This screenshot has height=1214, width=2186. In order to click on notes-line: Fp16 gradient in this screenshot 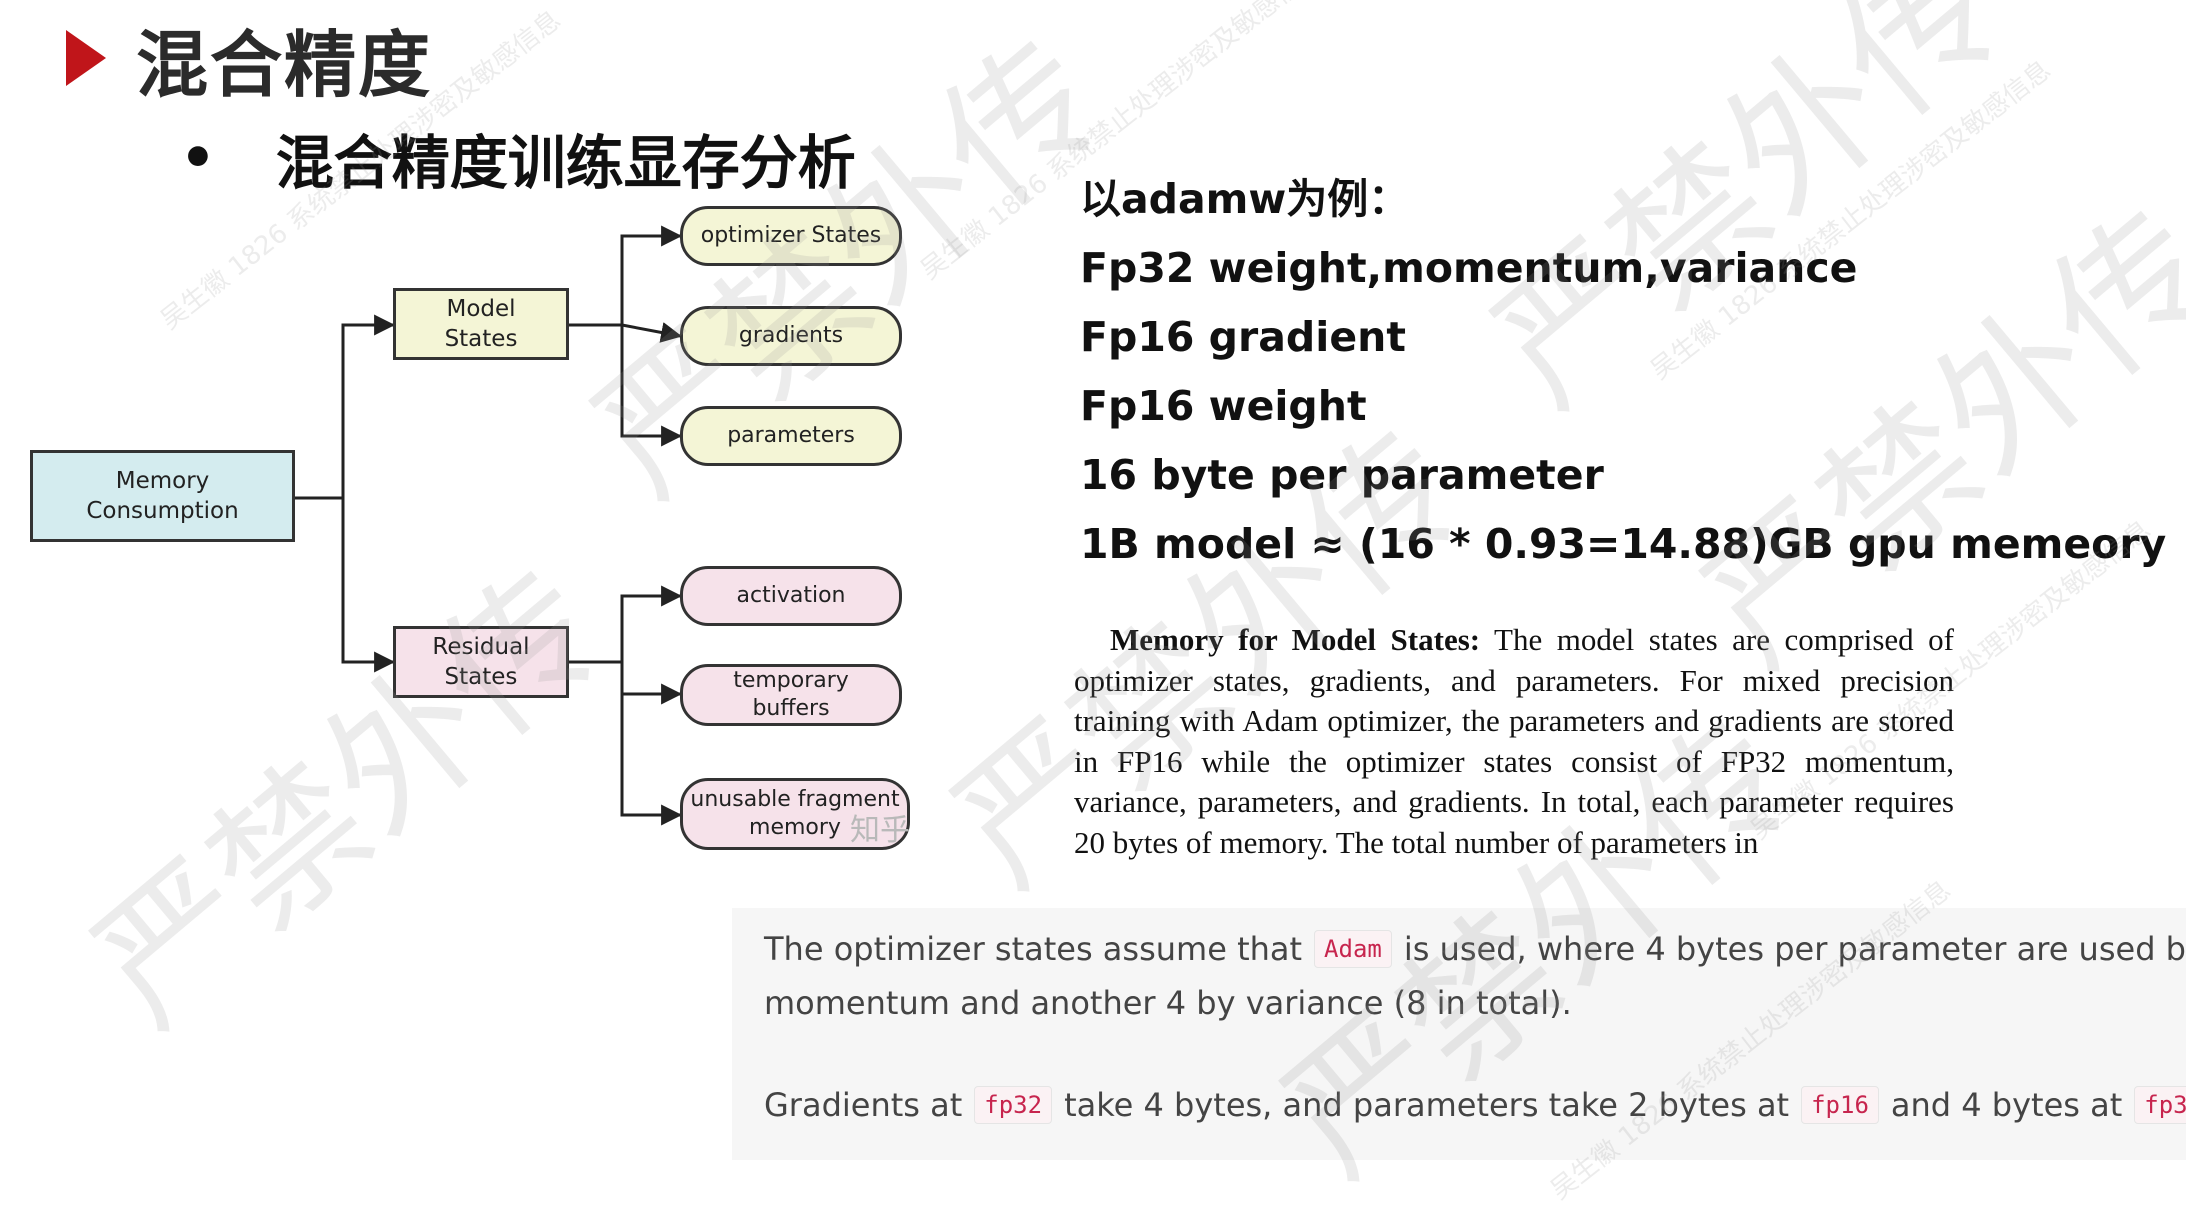, I will do `click(1243, 337)`.